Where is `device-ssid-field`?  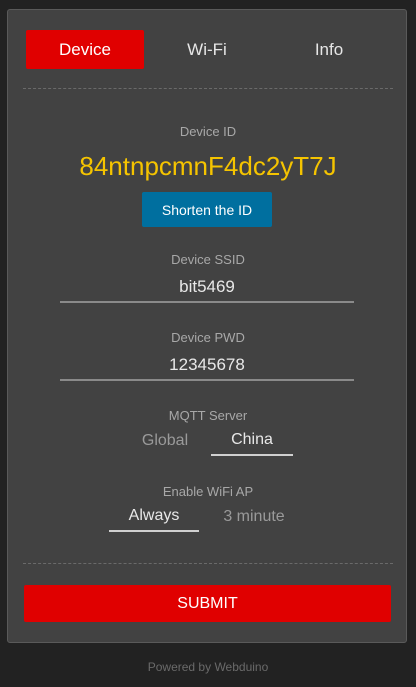 device-ssid-field is located at coordinates (207, 288).